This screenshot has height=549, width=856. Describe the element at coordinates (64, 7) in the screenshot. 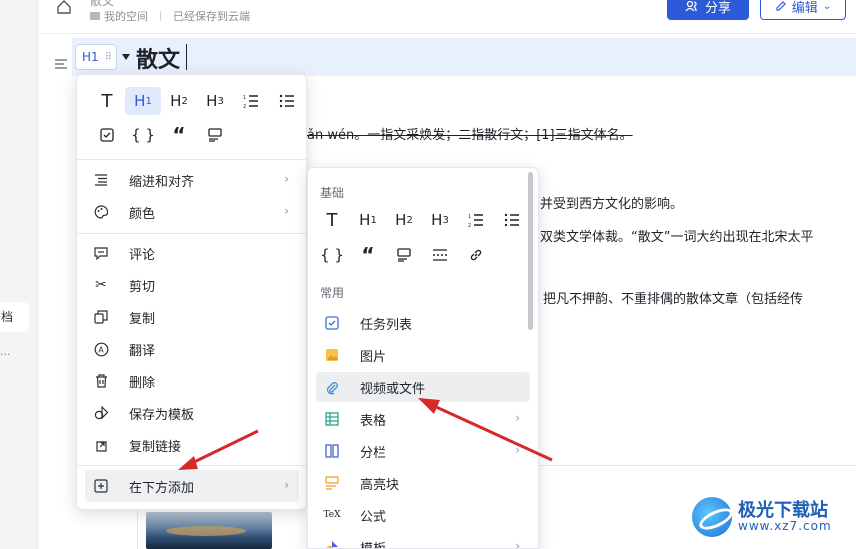

I see `home-icon` at that location.